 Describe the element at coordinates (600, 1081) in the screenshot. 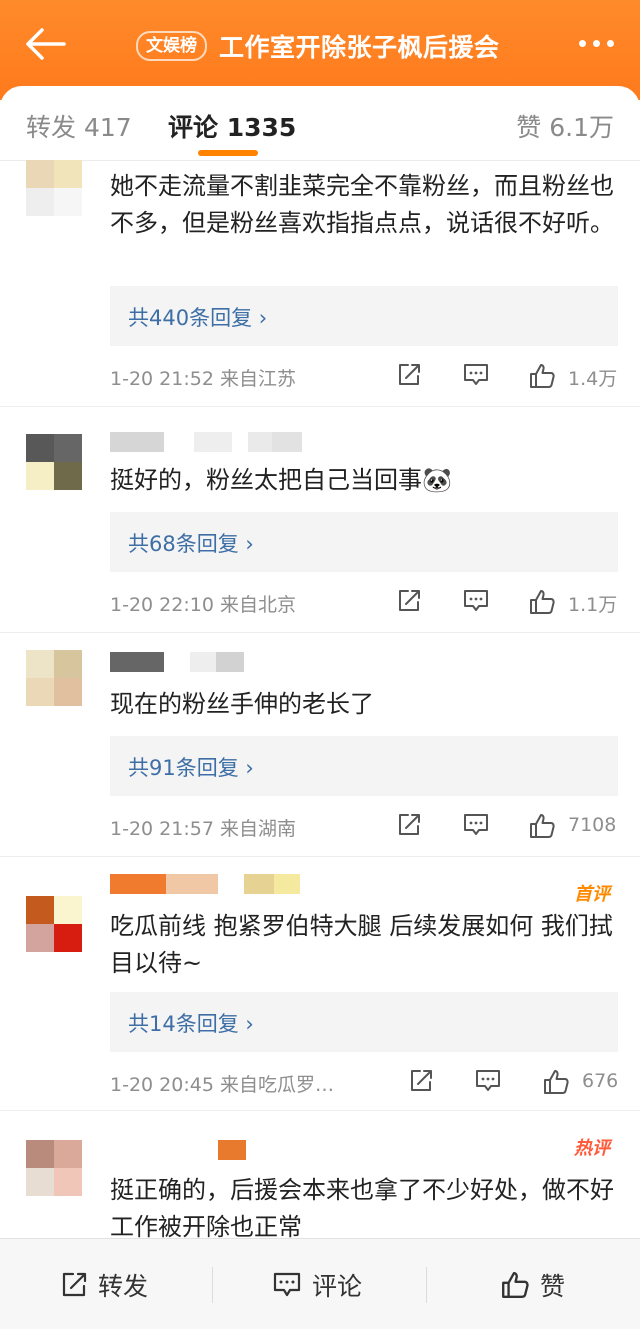

I see `like-count: 676` at that location.